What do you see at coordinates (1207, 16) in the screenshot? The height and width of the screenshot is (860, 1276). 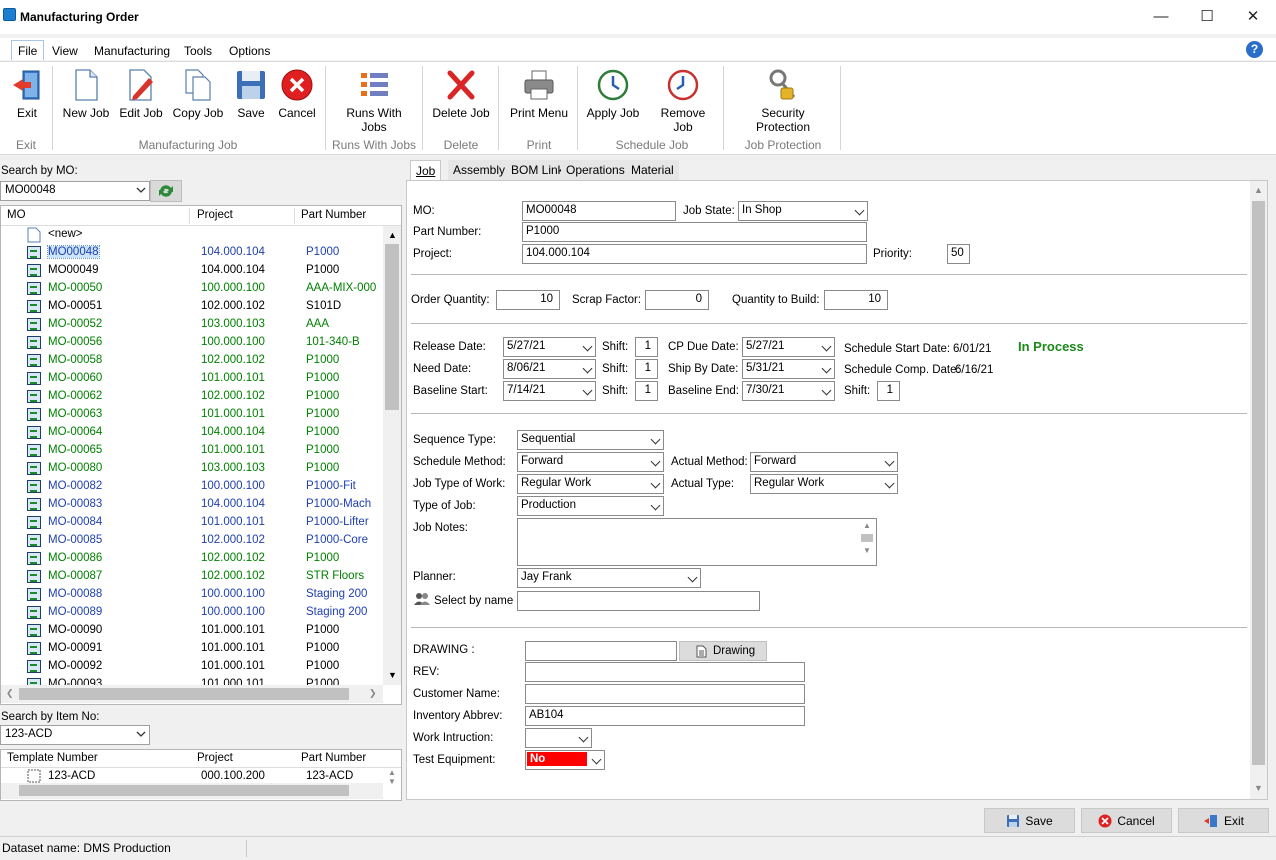 I see `maximize-button: ☐` at bounding box center [1207, 16].